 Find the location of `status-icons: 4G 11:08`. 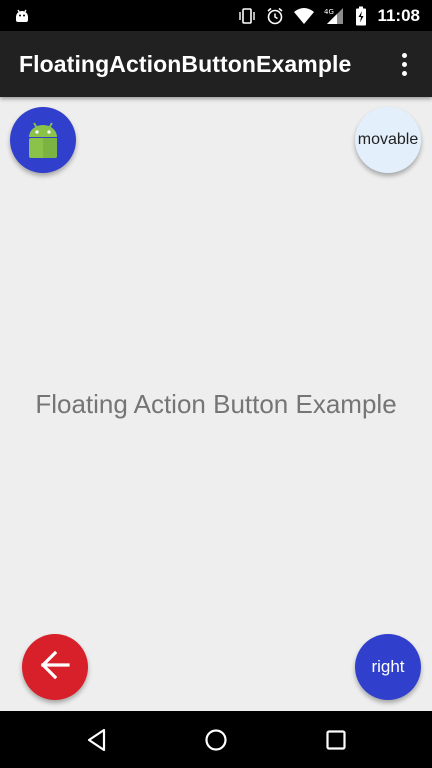

status-icons: 4G 11:08 is located at coordinates (328, 15).